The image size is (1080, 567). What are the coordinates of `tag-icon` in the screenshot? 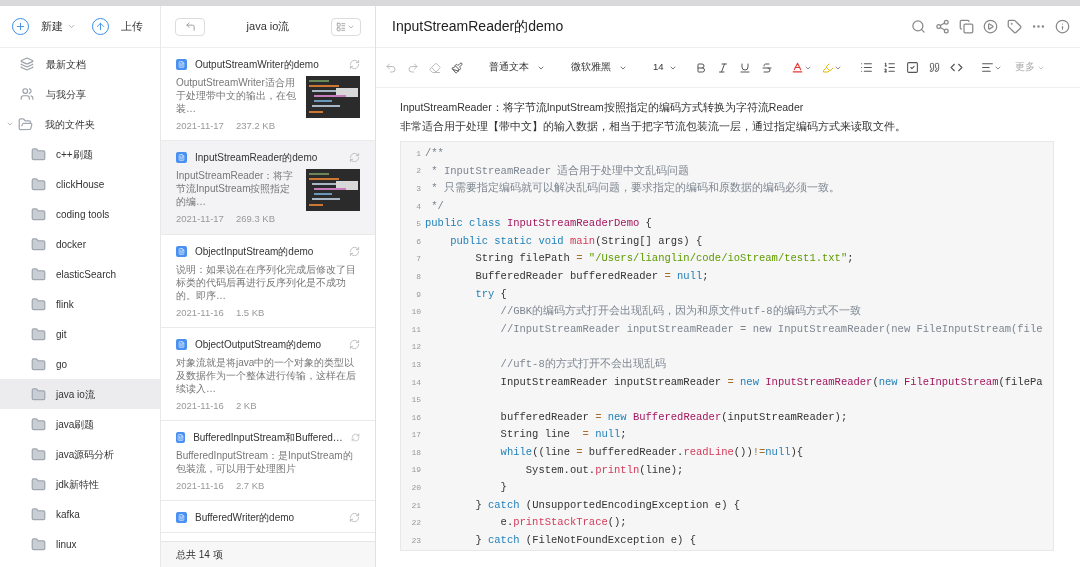 It's located at (1014, 26).